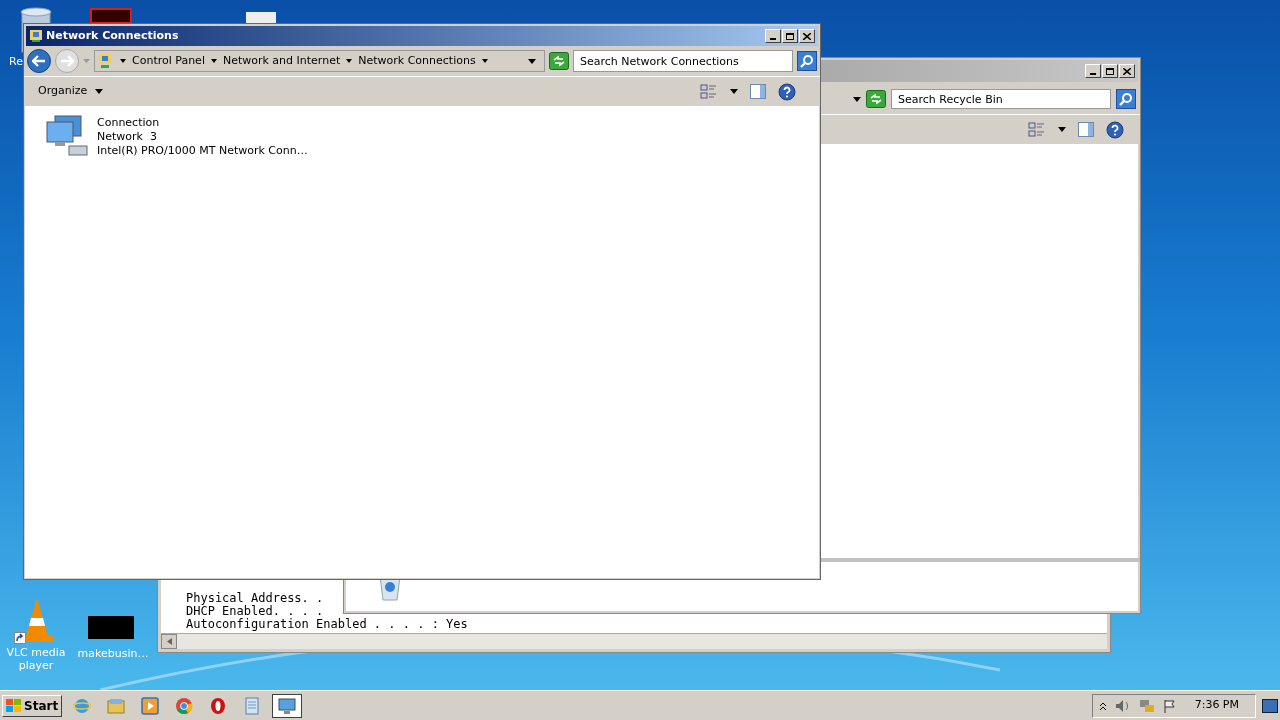 The image size is (1280, 720). I want to click on caret-icon, so click(99, 91).